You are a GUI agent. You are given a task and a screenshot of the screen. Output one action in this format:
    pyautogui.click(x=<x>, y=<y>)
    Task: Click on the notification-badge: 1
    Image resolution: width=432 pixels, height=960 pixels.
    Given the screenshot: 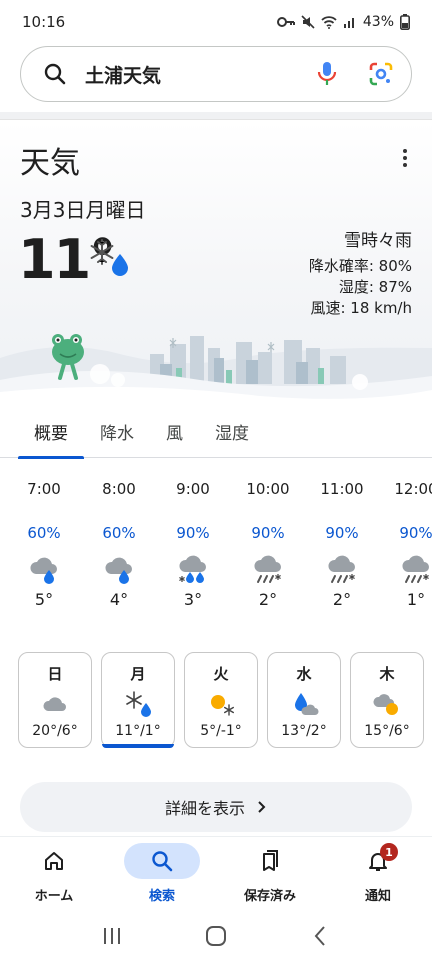 What is the action you would take?
    pyautogui.click(x=389, y=852)
    